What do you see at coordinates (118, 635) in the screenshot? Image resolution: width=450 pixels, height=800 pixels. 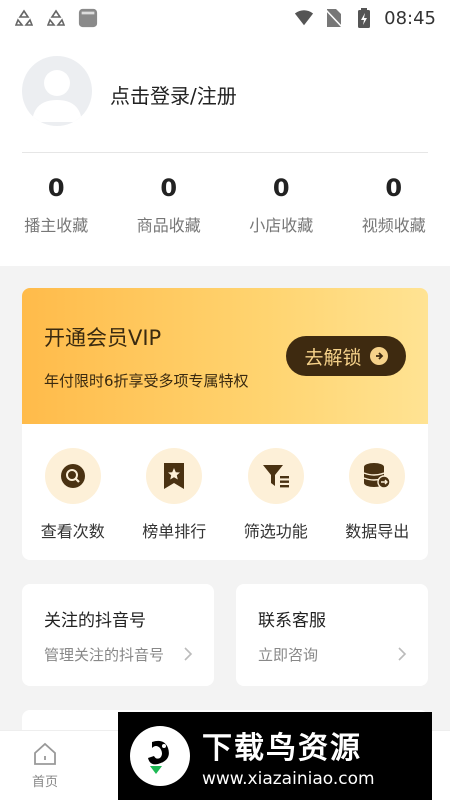 I see `followed-douyin-card: 关注的抖音号 管理关注的抖音号` at bounding box center [118, 635].